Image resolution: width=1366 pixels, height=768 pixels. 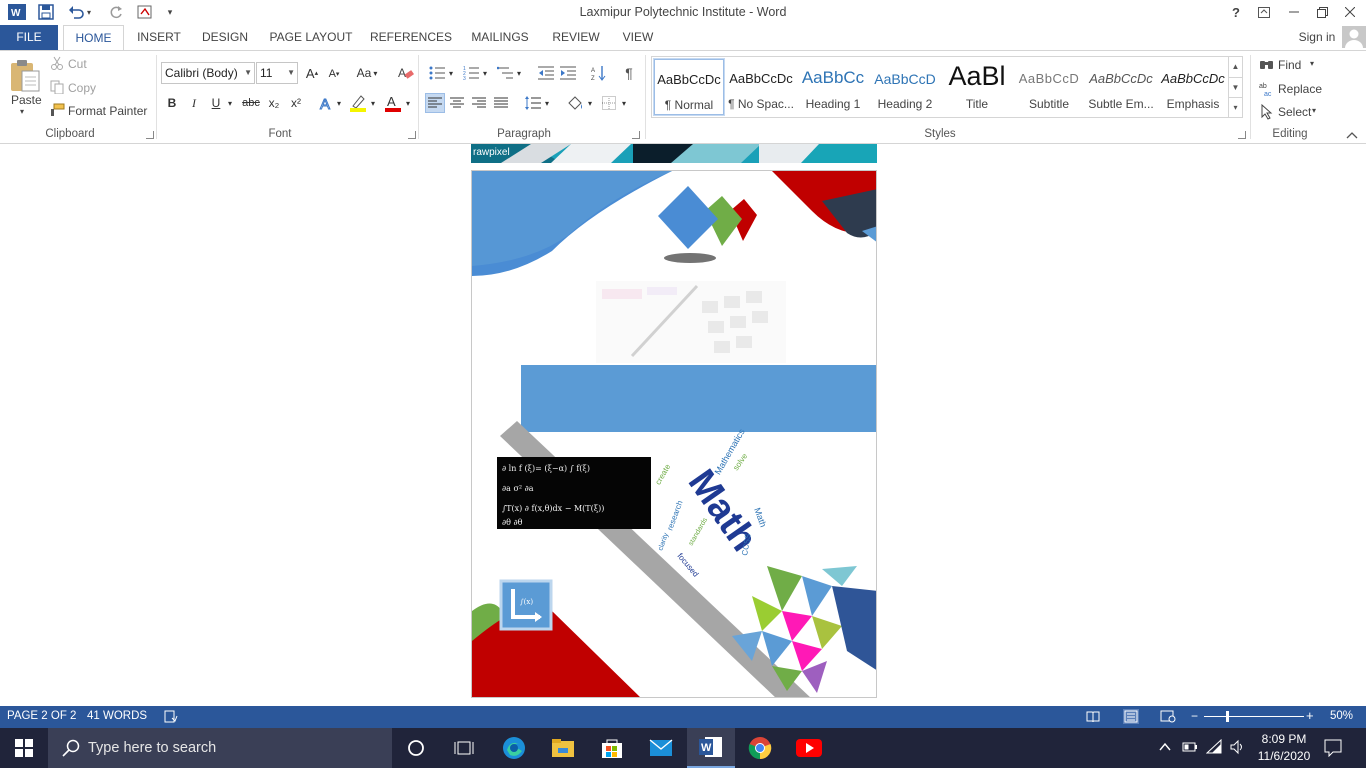 I want to click on paragraph-launcher-icon, so click(x=636, y=135).